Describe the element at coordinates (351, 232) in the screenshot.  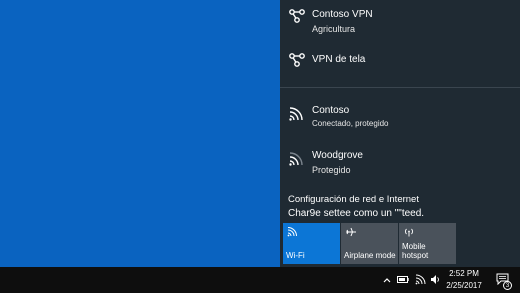
I see `airplane-icon` at that location.